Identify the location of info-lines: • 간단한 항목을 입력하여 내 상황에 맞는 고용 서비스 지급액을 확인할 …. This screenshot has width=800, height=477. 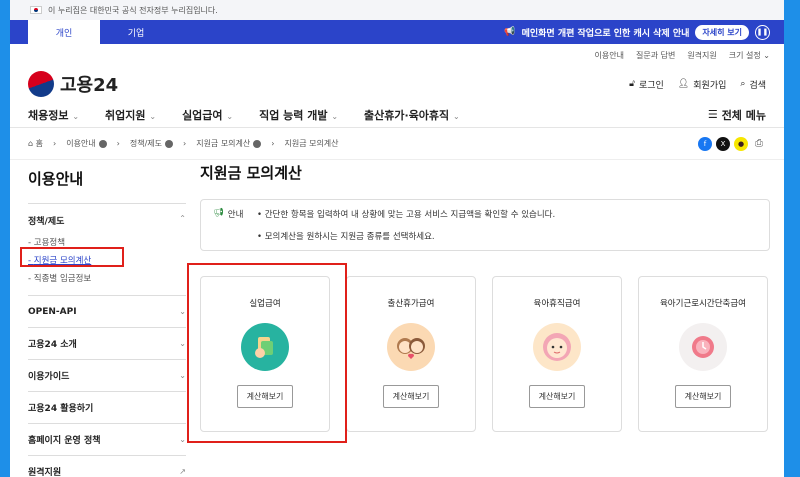
(406, 225).